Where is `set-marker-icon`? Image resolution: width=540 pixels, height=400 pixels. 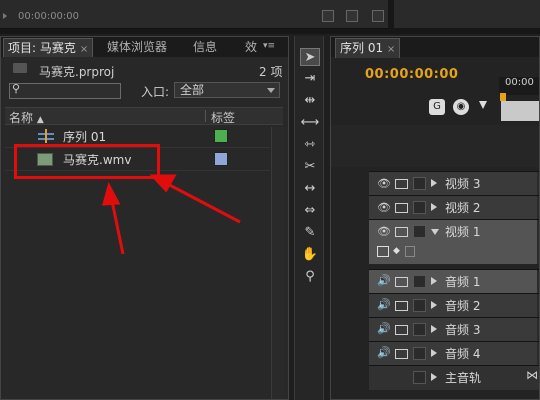
set-marker-icon is located at coordinates (483, 105).